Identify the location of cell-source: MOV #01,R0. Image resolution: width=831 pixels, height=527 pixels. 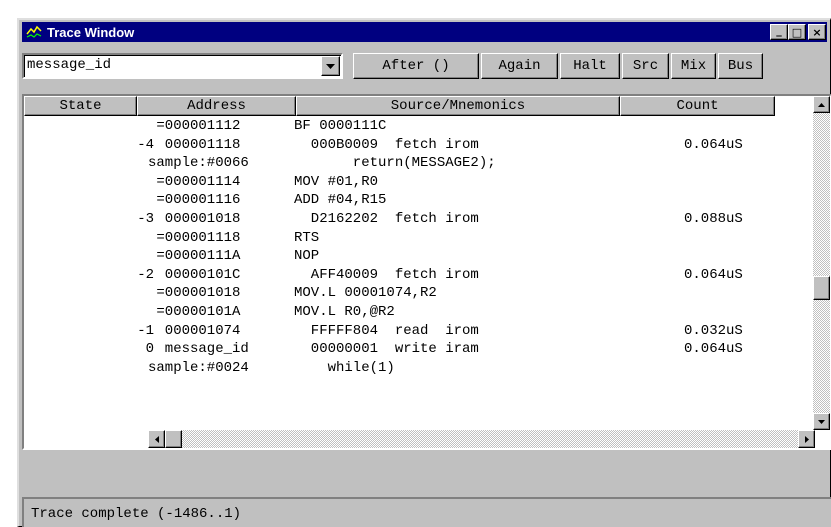
(336, 181).